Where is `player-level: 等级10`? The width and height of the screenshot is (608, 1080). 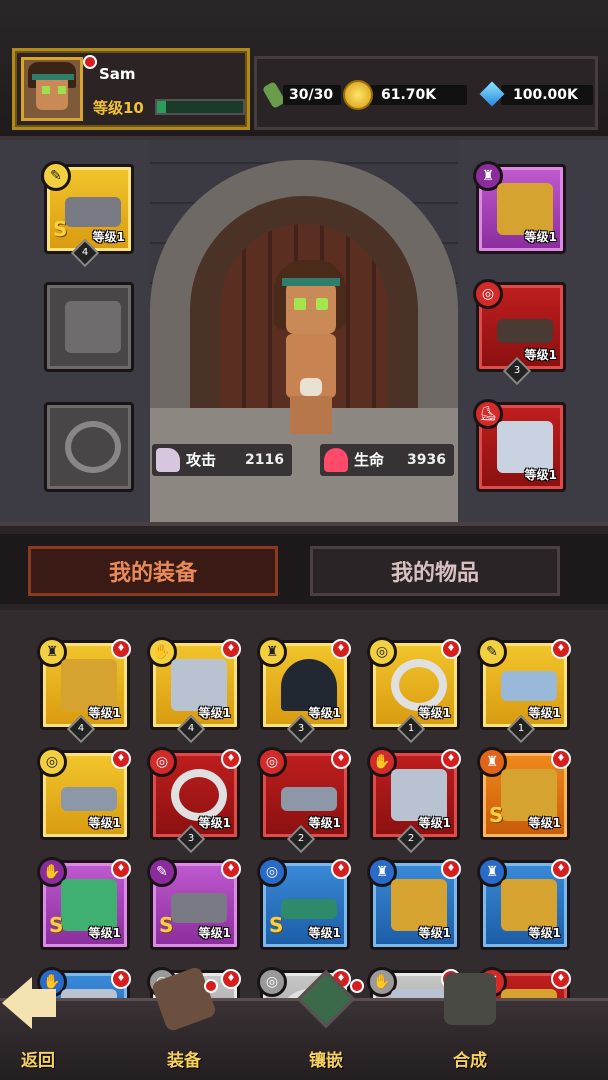
player-level: 等级10 is located at coordinates (118, 108).